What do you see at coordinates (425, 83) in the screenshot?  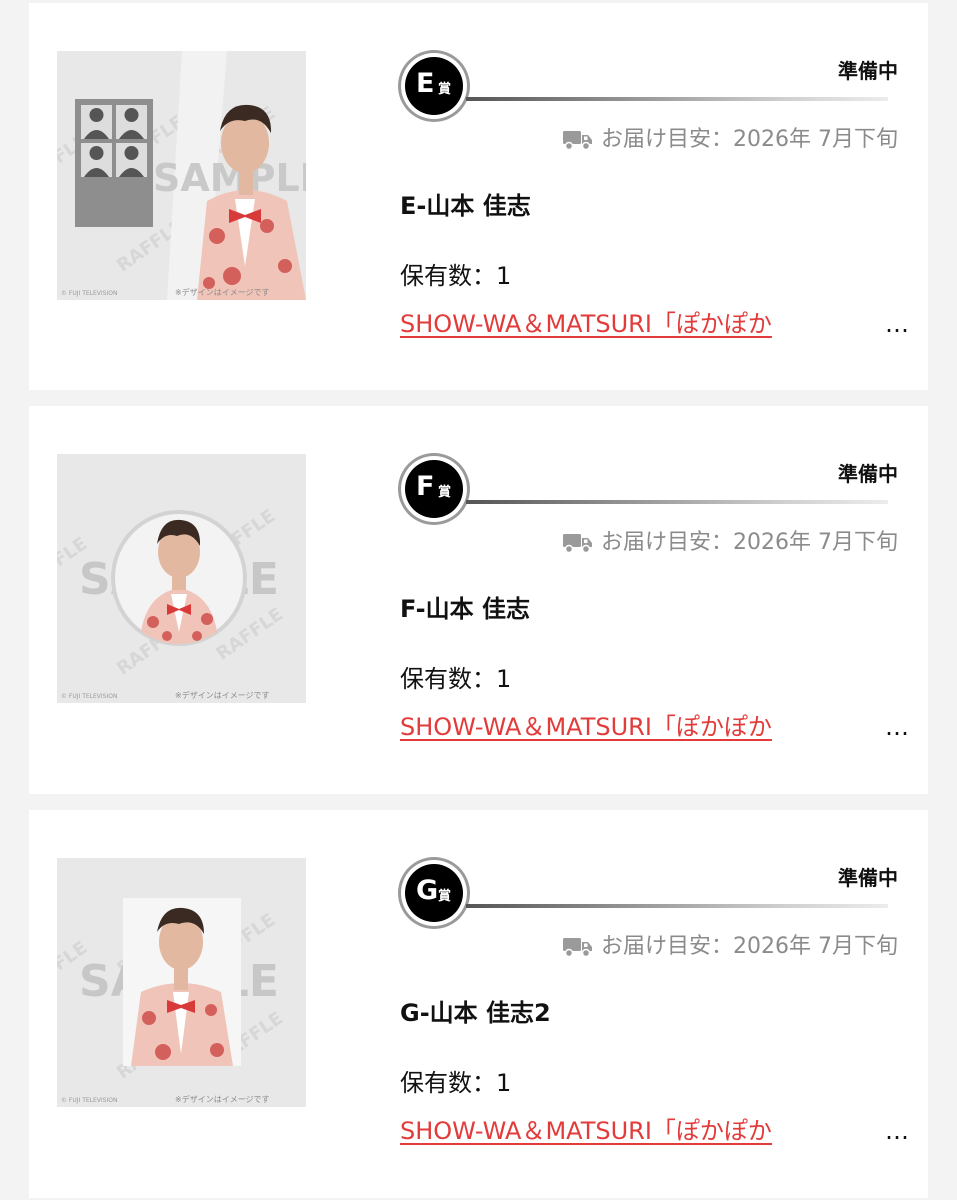 I see `prize-grade-letter: E` at bounding box center [425, 83].